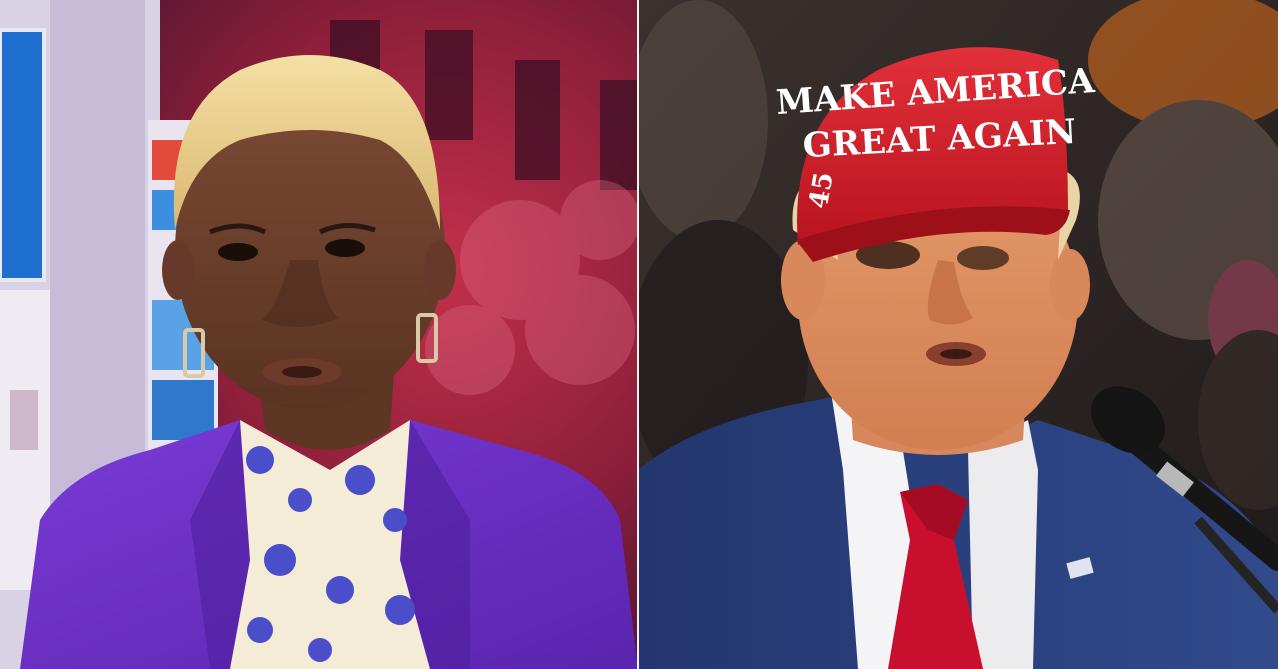 The width and height of the screenshot is (1278, 669). I want to click on white-shirt-right, so click(1003, 544).